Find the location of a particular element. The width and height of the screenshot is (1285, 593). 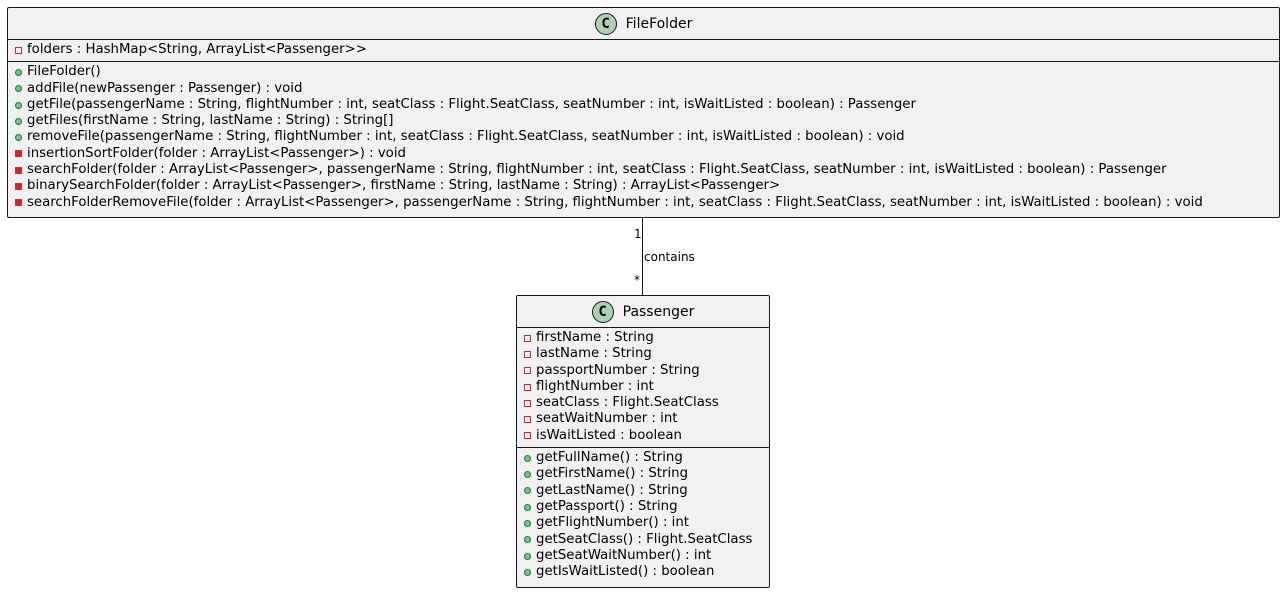

class-name: Passenger is located at coordinates (658, 311).